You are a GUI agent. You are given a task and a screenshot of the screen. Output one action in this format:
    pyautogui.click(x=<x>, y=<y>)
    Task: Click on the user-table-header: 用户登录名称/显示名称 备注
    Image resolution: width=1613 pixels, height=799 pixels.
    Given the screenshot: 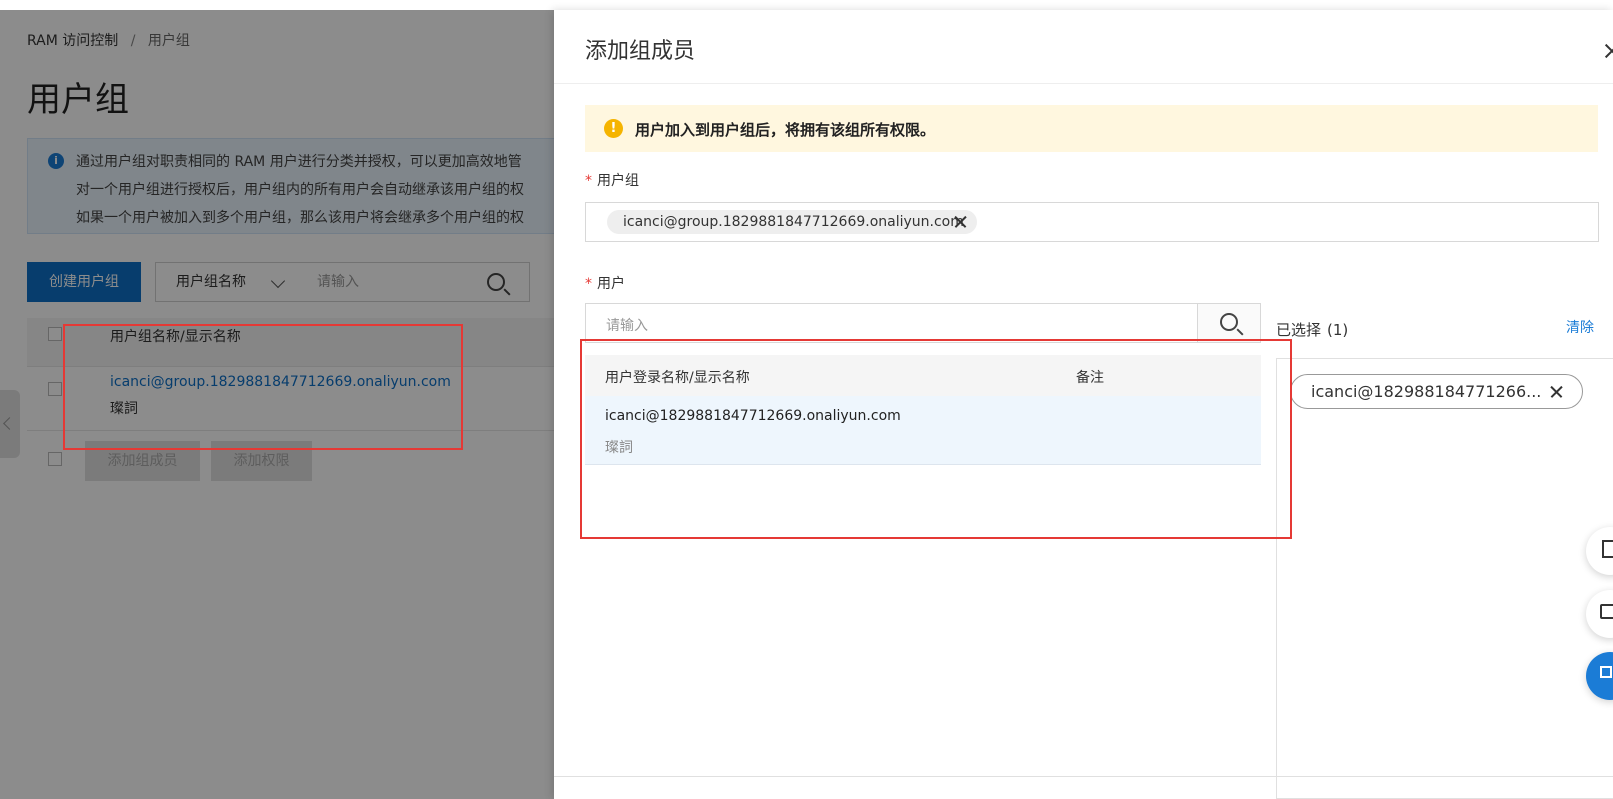 What is the action you would take?
    pyautogui.click(x=923, y=375)
    